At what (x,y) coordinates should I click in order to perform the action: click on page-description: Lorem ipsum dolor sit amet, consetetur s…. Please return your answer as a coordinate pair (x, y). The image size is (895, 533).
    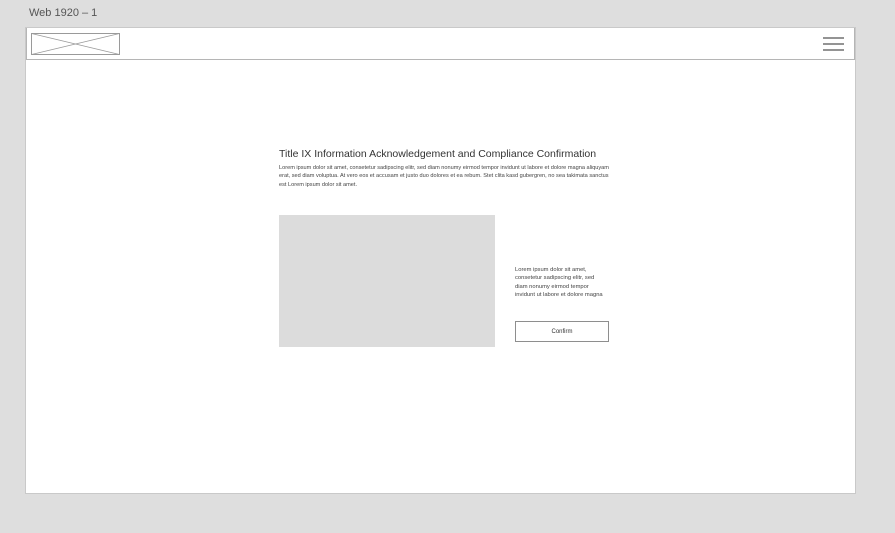
    Looking at the image, I should click on (444, 176).